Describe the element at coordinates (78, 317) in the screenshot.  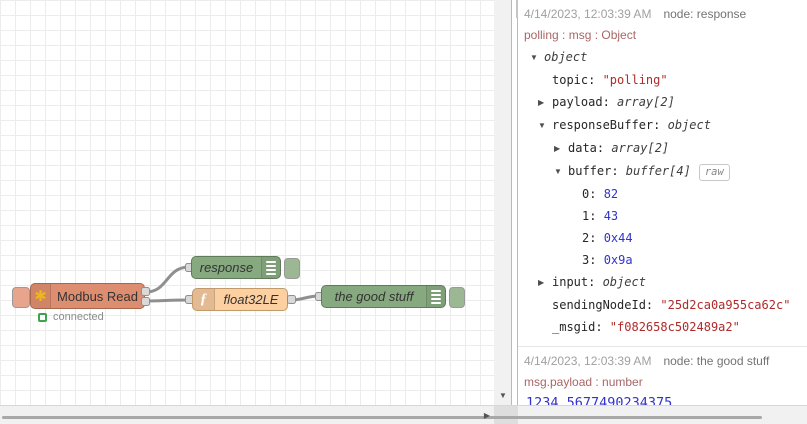
I see `node-status-text: connected` at that location.